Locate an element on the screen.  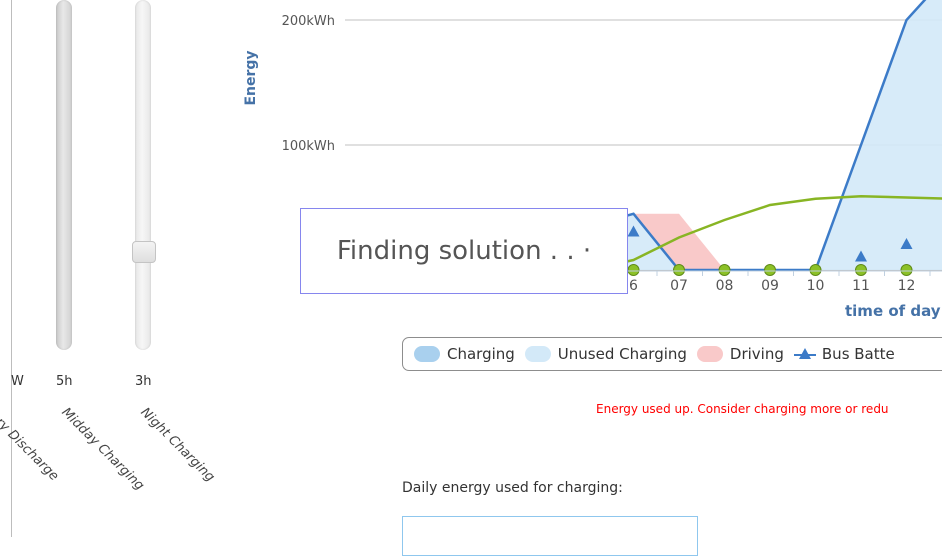
y-tick-label: 100kWh is located at coordinates (308, 146).